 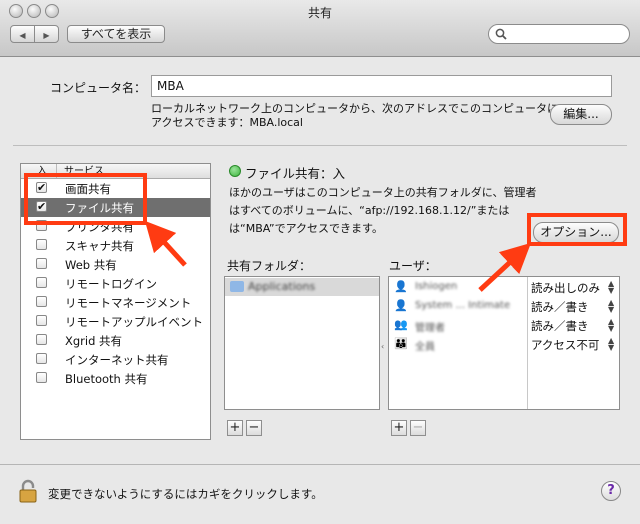 What do you see at coordinates (235, 171) in the screenshot?
I see `status-indicator-icon` at bounding box center [235, 171].